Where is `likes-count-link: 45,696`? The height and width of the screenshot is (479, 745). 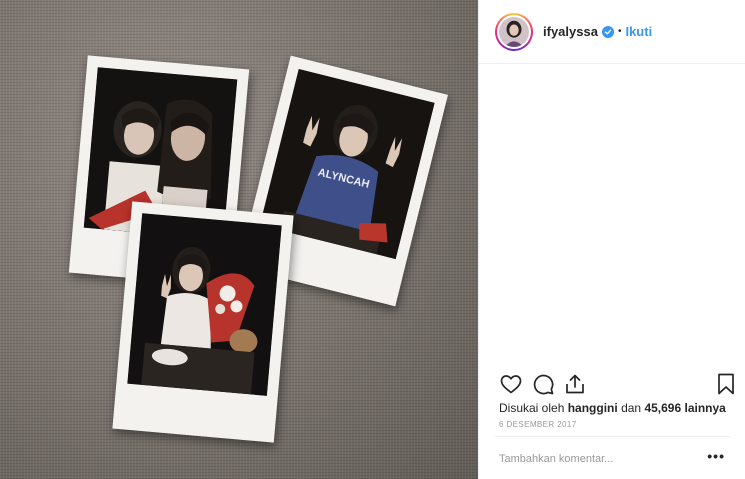 likes-count-link: 45,696 is located at coordinates (662, 408).